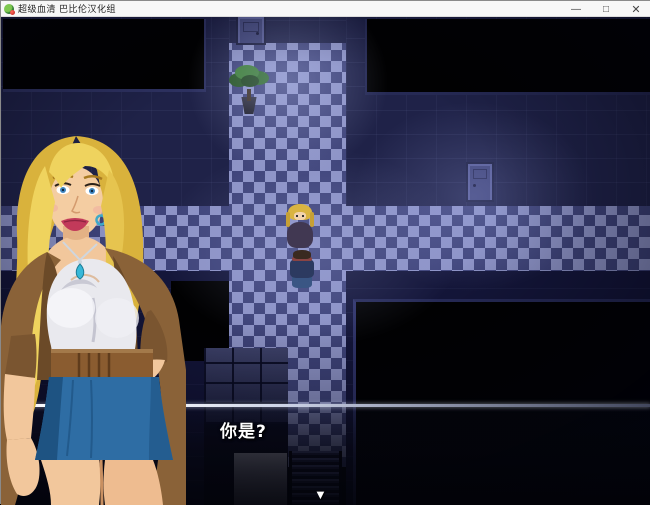 This screenshot has width=650, height=505. I want to click on thigh-gap, so click(101, 482).